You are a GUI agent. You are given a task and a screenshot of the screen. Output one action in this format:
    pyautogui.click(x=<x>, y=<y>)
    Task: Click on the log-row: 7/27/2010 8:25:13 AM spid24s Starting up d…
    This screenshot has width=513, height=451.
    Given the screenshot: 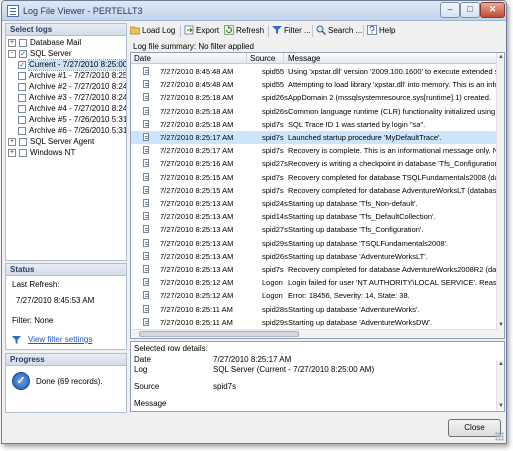 What is the action you would take?
    pyautogui.click(x=314, y=203)
    